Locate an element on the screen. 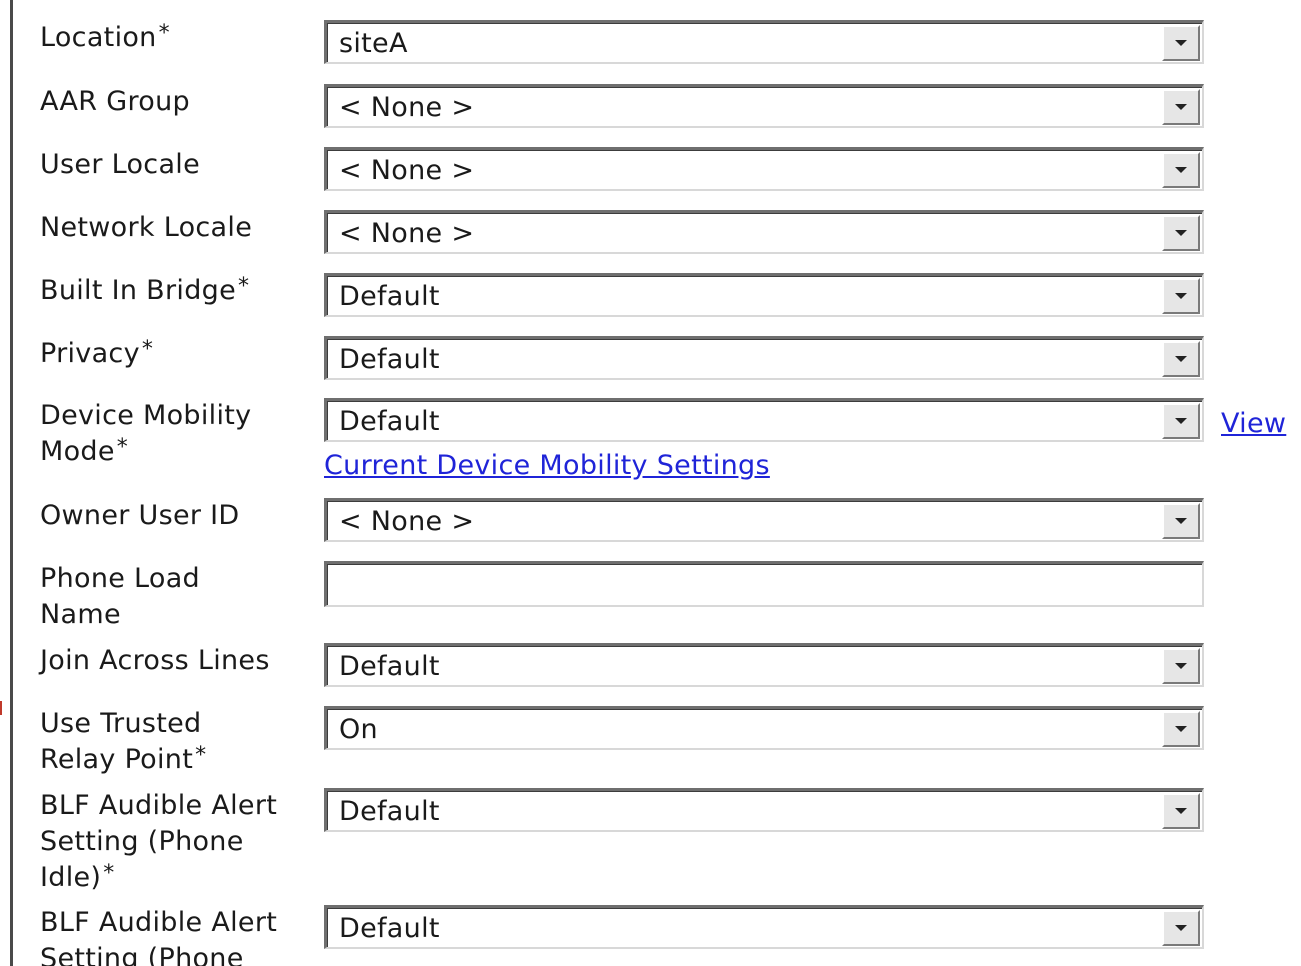  phone-load-name-input is located at coordinates (764, 584).